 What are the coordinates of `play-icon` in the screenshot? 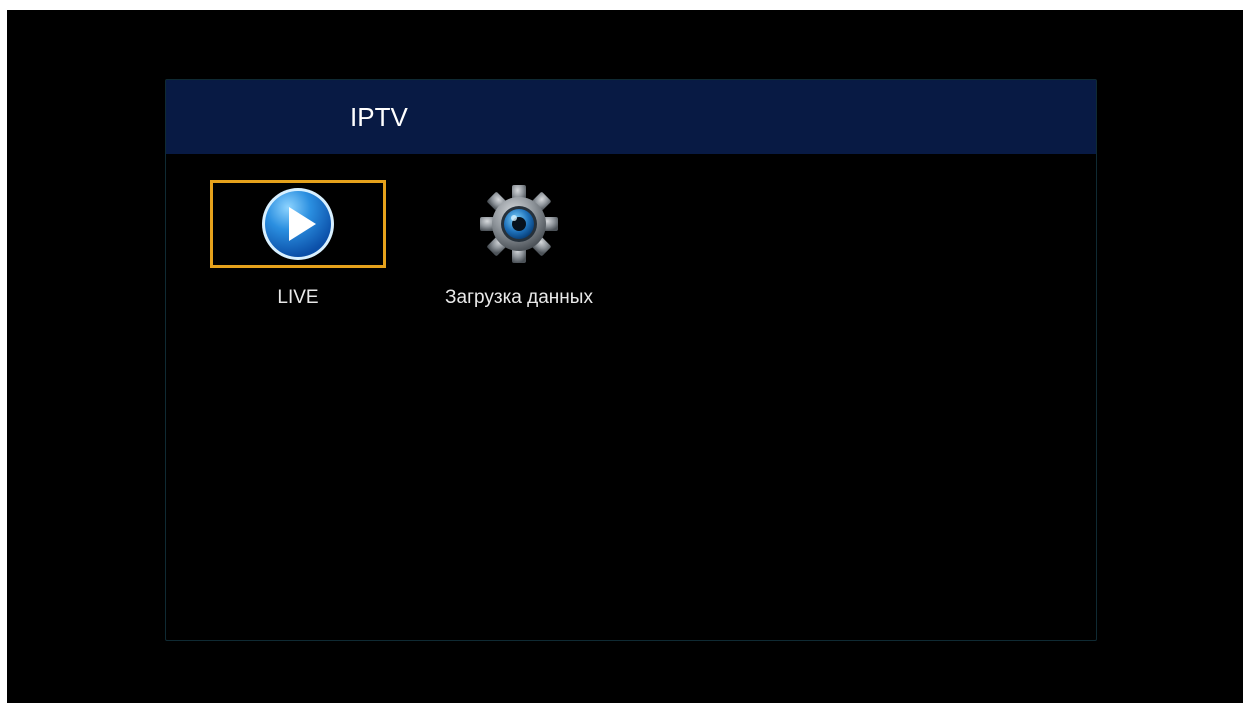 It's located at (298, 224).